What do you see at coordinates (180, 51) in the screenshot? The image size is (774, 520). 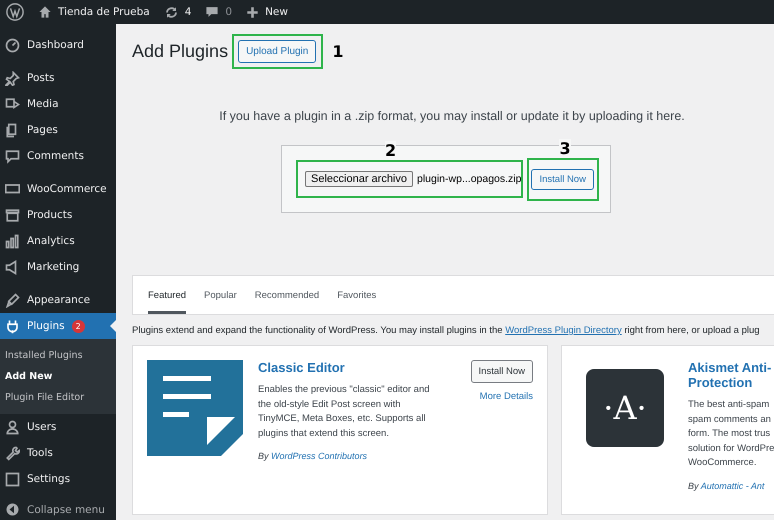 I see `page-title: Add Plugins` at bounding box center [180, 51].